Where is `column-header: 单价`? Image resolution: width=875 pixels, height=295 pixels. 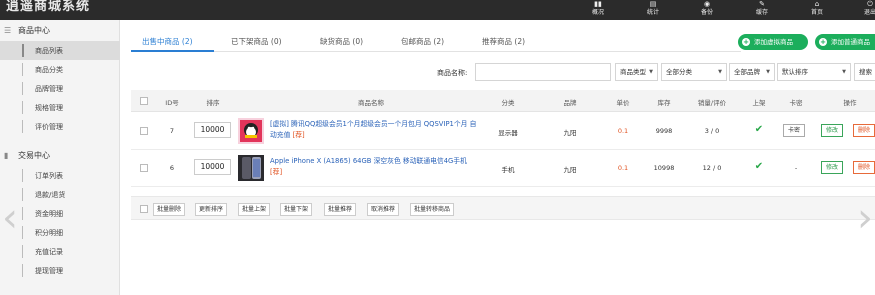 column-header: 单价 is located at coordinates (623, 103).